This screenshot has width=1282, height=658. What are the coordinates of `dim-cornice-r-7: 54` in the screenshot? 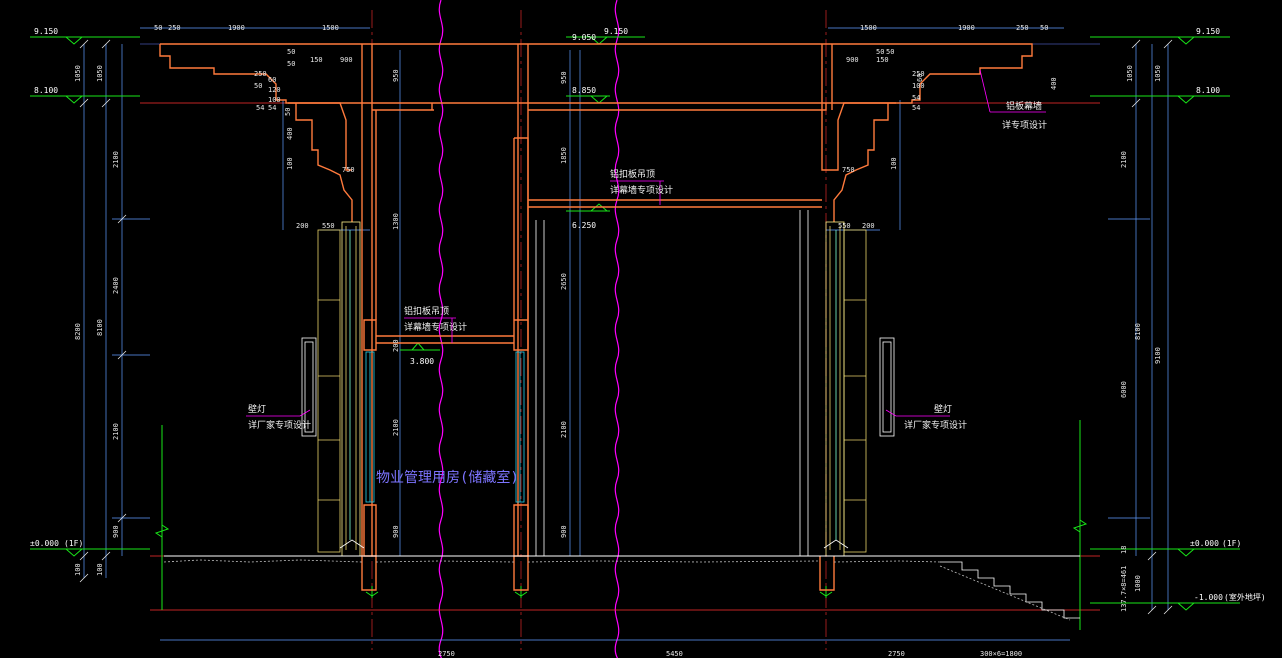 It's located at (916, 98).